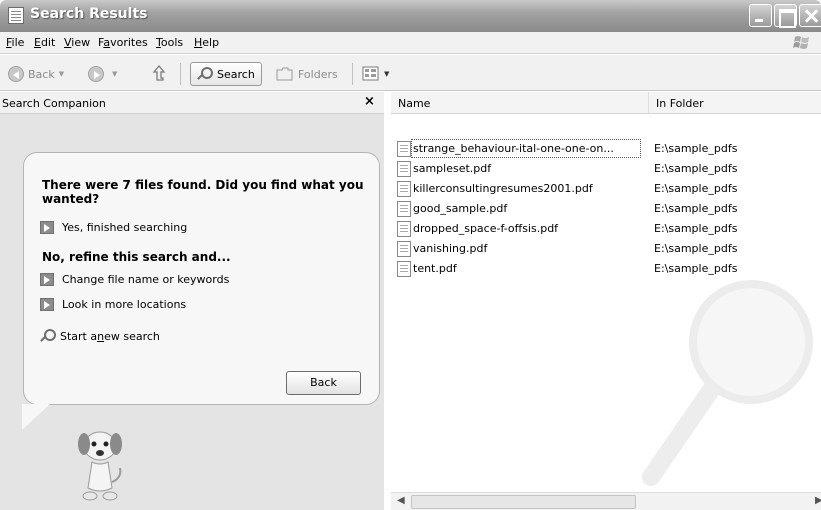 The image size is (821, 510). Describe the element at coordinates (410, 16) in the screenshot. I see `title-bar: Search Results` at that location.